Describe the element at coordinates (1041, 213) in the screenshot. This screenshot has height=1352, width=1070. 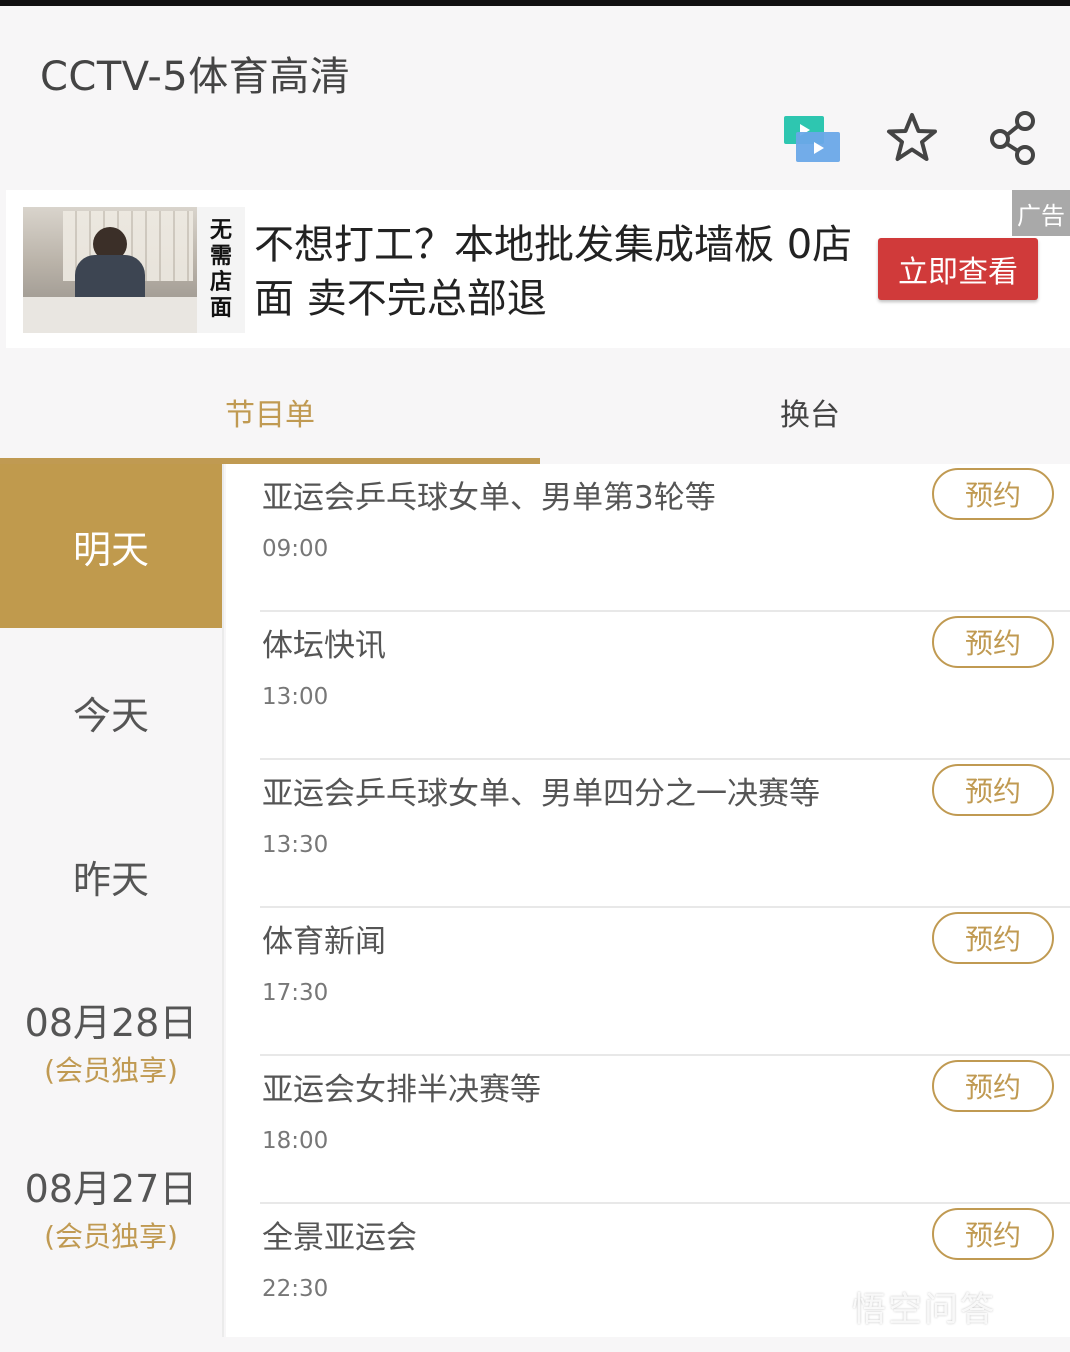
I see `ad-label: 广告` at that location.